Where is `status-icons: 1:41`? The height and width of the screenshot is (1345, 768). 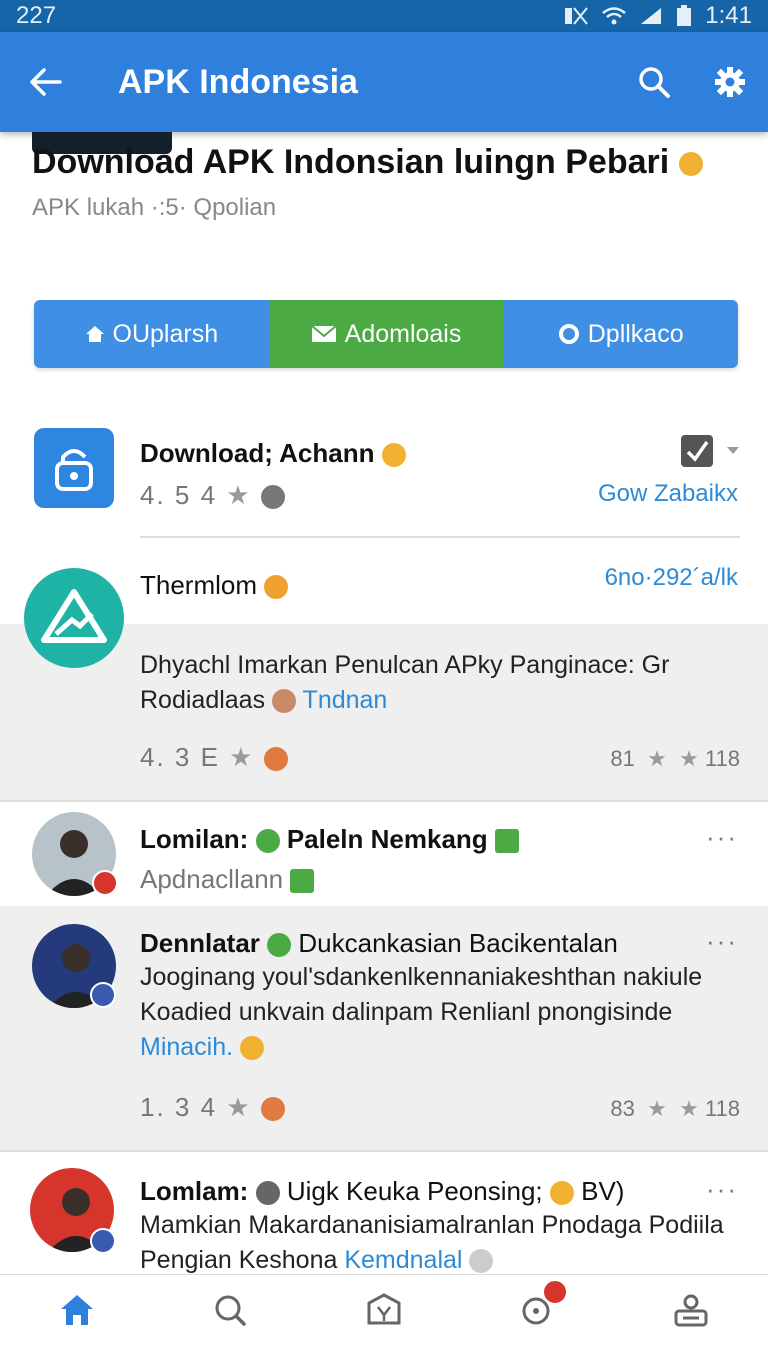
status-icons: 1:41 is located at coordinates (657, 16).